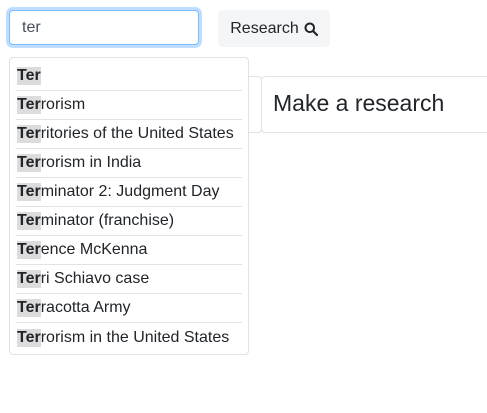 Image resolution: width=487 pixels, height=413 pixels. I want to click on suggestion-item: Ter minator 2: Judgment Day, so click(129, 192).